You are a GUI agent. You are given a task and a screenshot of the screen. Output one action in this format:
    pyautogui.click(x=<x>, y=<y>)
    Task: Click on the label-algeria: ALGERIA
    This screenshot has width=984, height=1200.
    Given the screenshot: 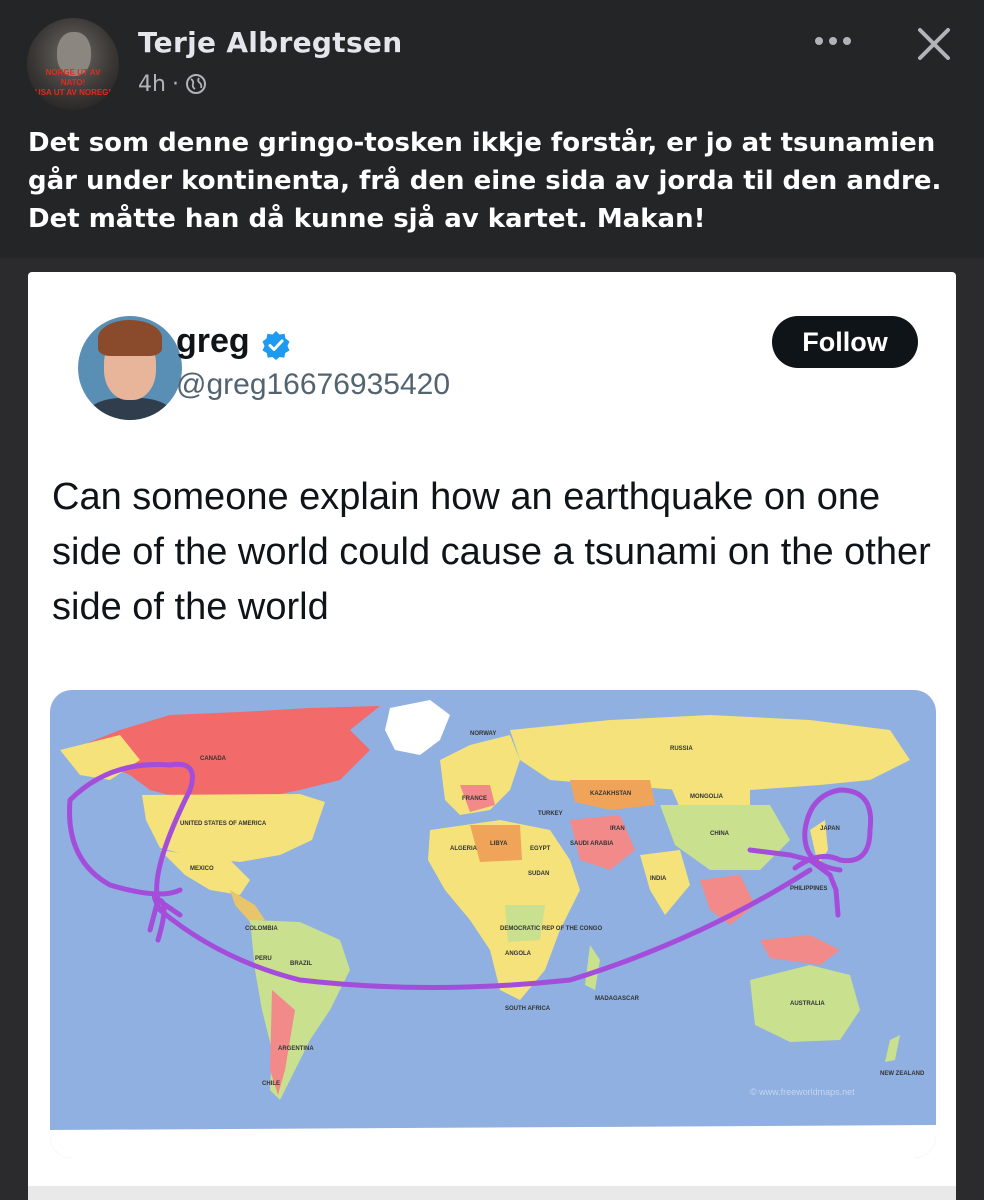 What is the action you would take?
    pyautogui.click(x=464, y=849)
    